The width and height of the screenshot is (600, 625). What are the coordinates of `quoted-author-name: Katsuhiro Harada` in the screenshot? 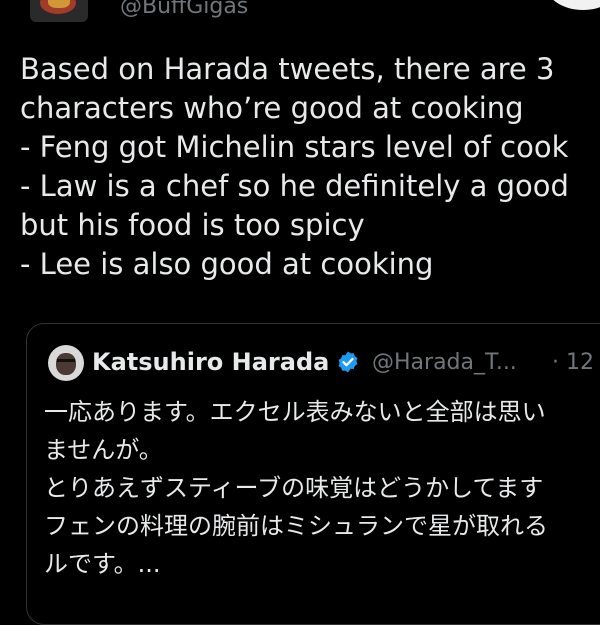 It's located at (210, 362).